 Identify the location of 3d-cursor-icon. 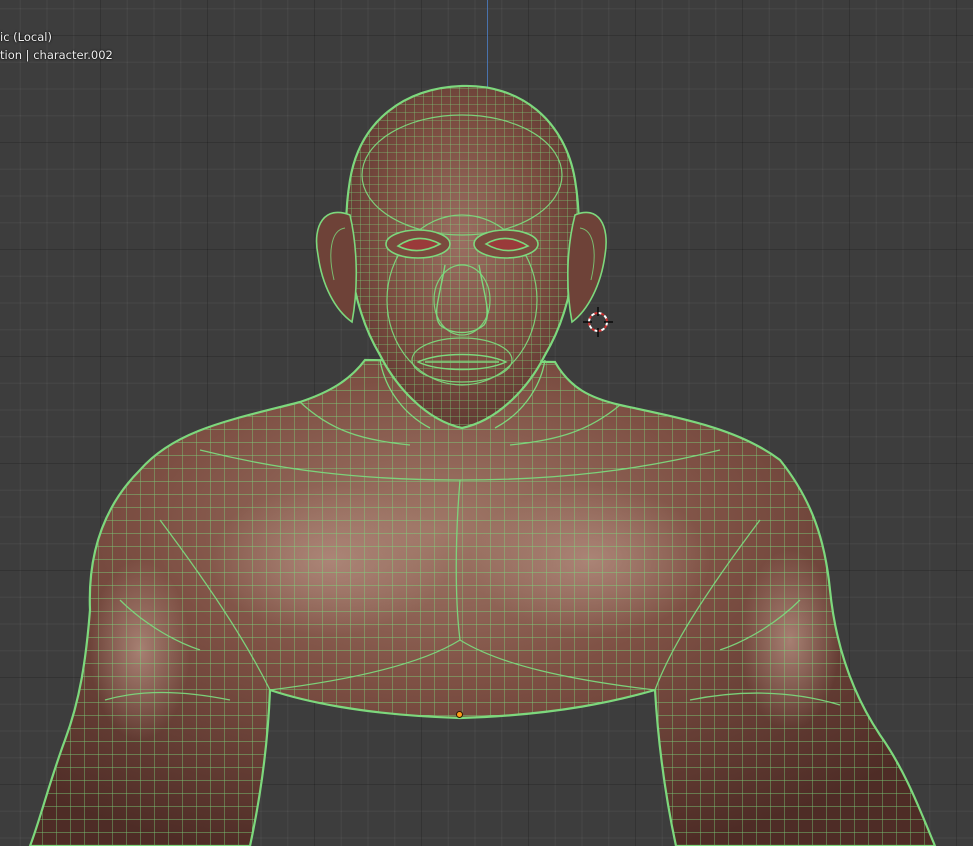
(598, 322).